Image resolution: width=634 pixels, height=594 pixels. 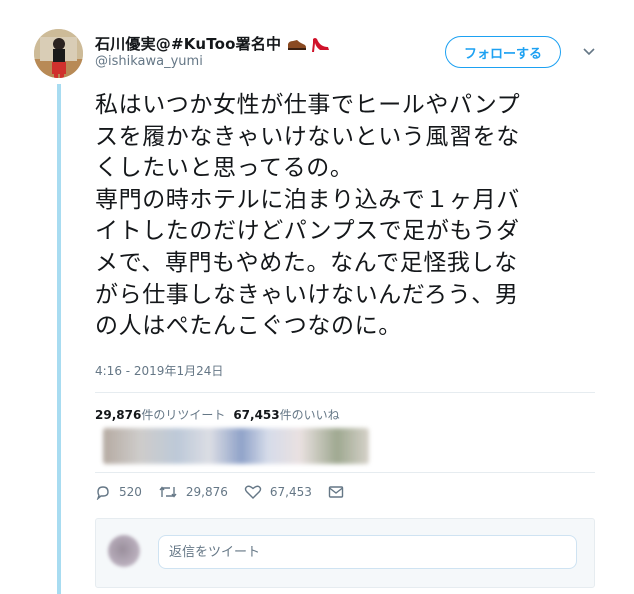 I want to click on mens-shoe-icon, so click(x=297, y=44).